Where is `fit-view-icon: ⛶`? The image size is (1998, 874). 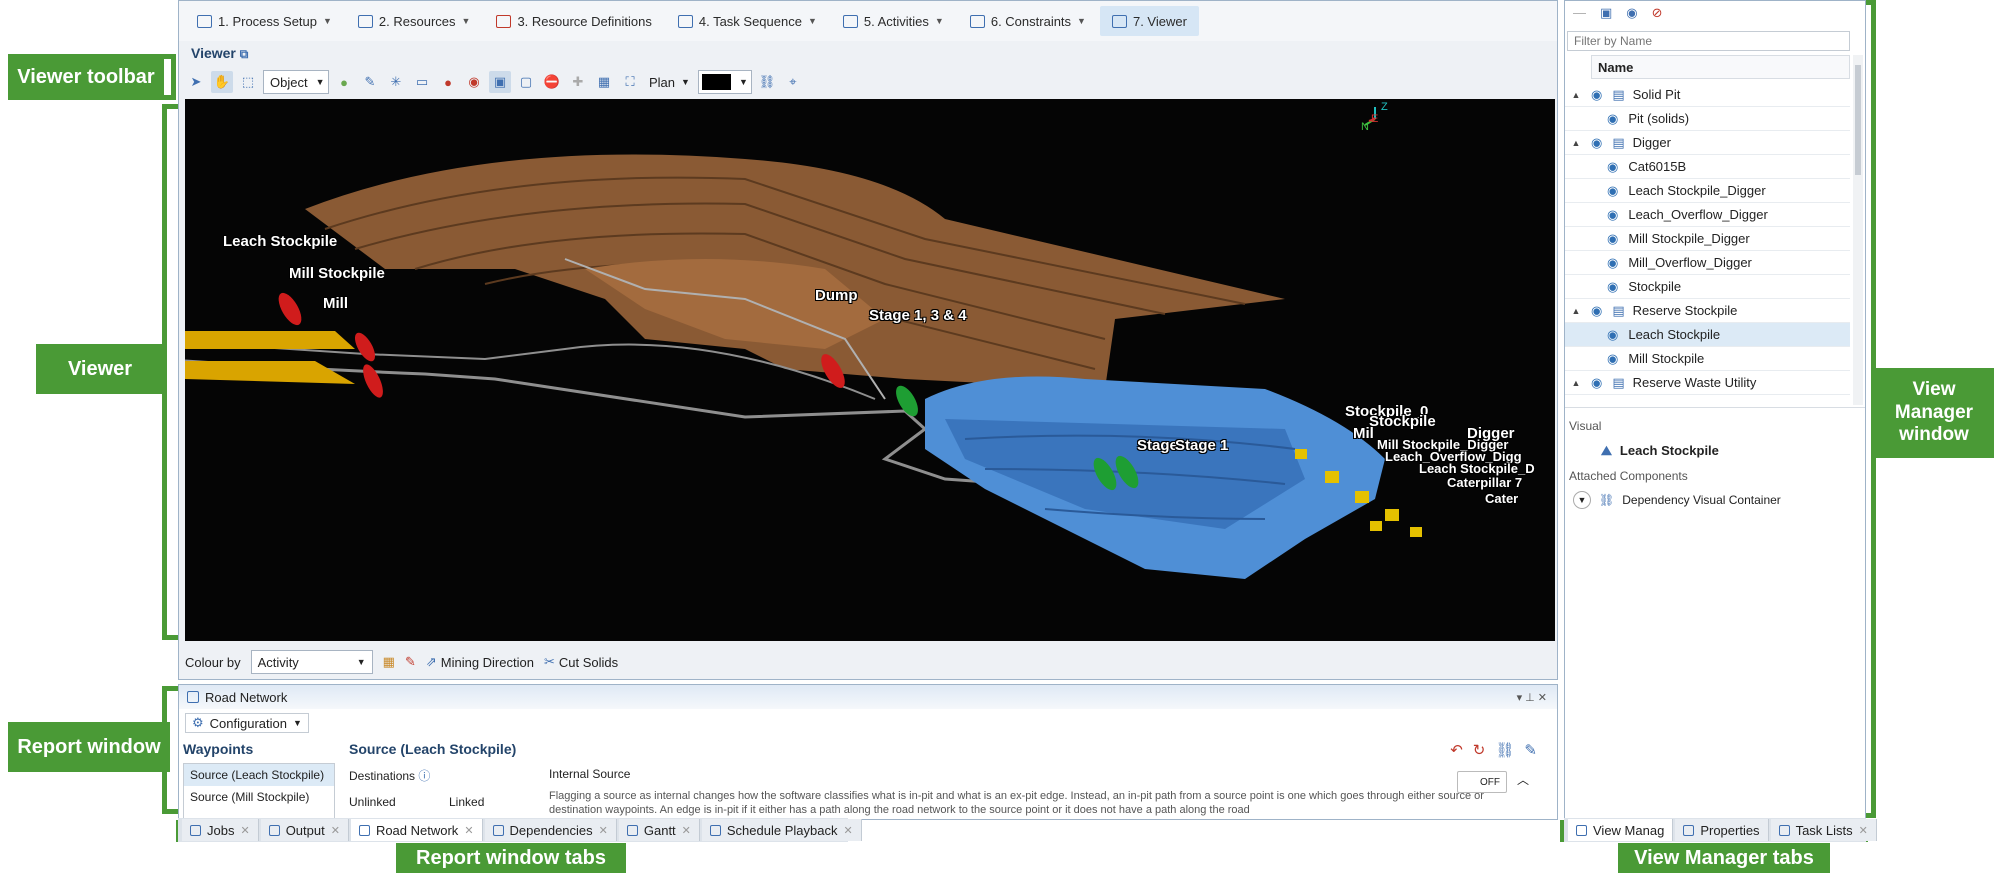
fit-view-icon: ⛶ is located at coordinates (630, 82).